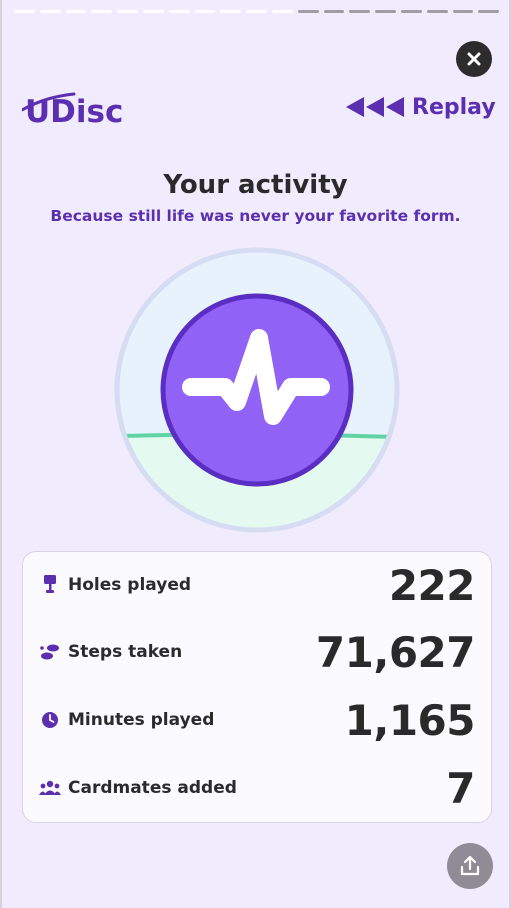 The width and height of the screenshot is (511, 908). Describe the element at coordinates (255, 185) in the screenshot. I see `page-title: Your activity` at that location.